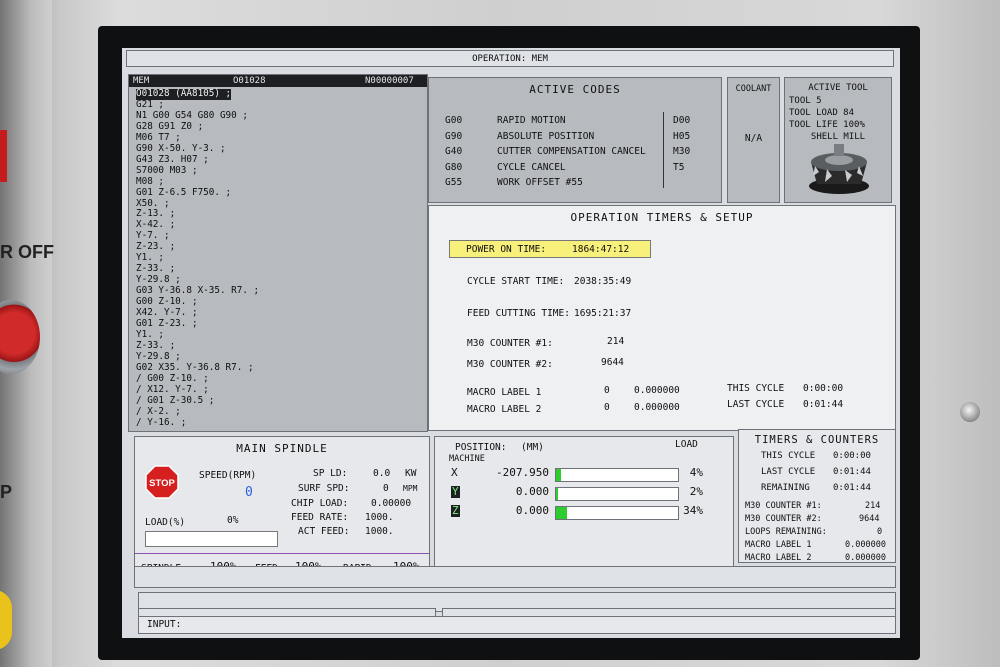 Image resolution: width=1000 pixels, height=667 pixels. What do you see at coordinates (805, 101) in the screenshot?
I see `tool-number: TOOL 5` at bounding box center [805, 101].